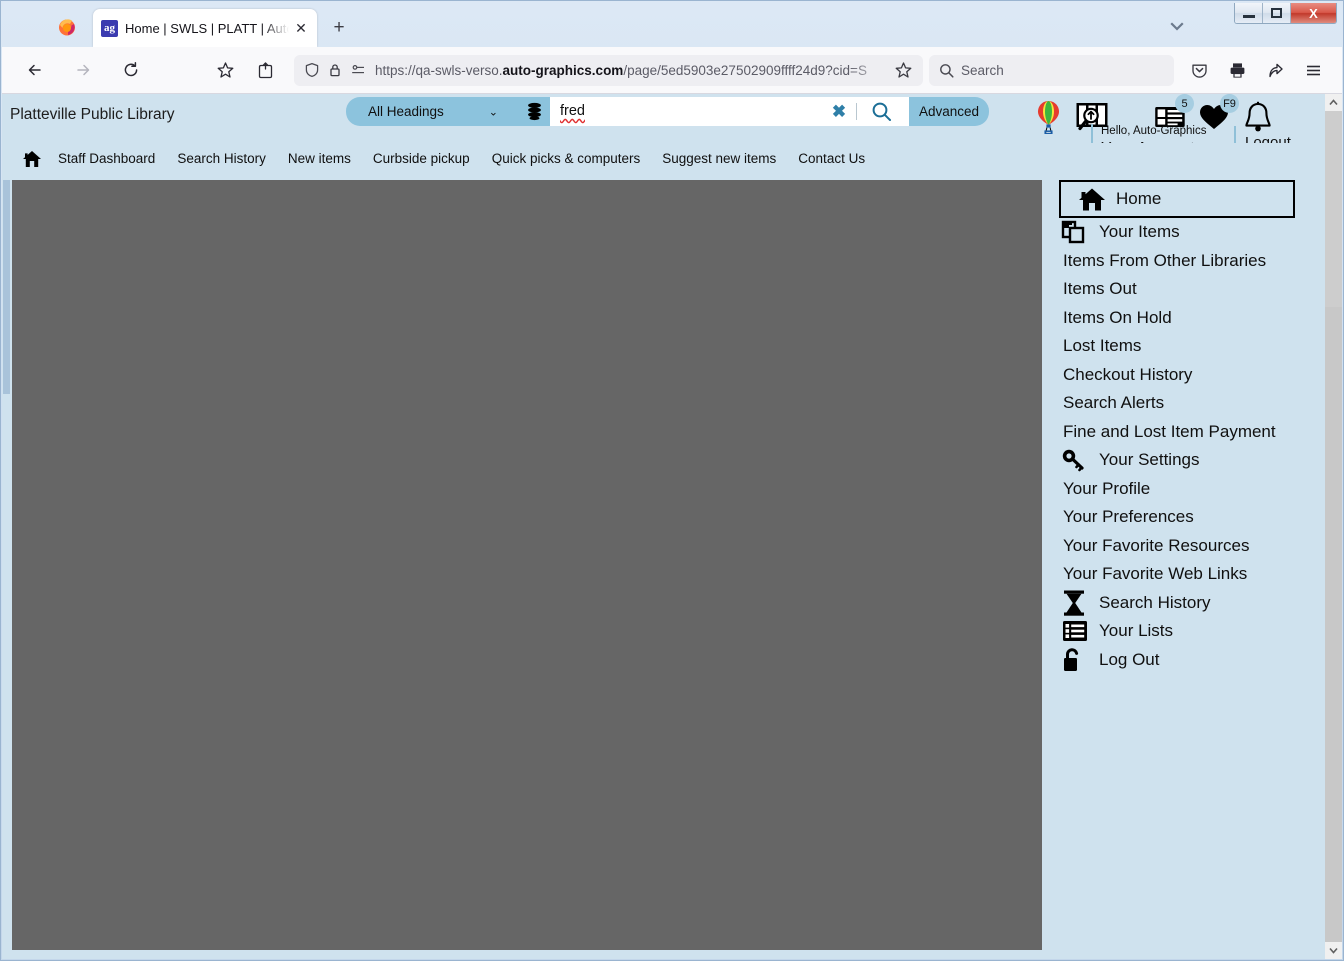 The height and width of the screenshot is (961, 1344). Describe the element at coordinates (221, 158) in the screenshot. I see `nav-link-search-history: Search History` at that location.